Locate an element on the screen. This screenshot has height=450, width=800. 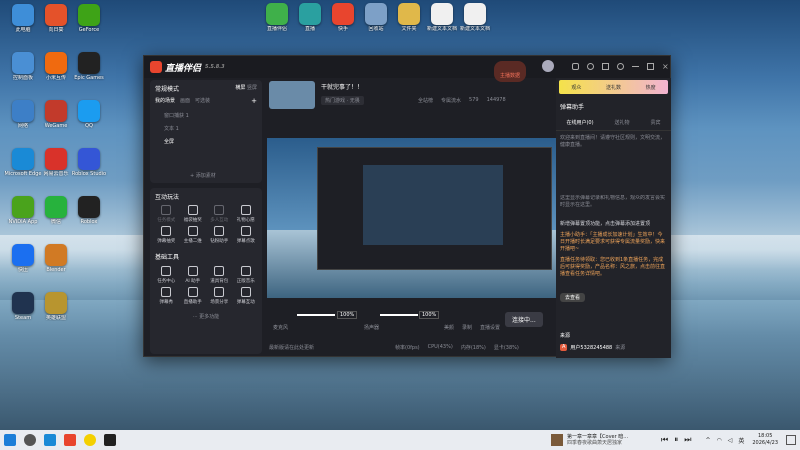
tool-item: 弹幕秀 is located at coordinates (166, 296).